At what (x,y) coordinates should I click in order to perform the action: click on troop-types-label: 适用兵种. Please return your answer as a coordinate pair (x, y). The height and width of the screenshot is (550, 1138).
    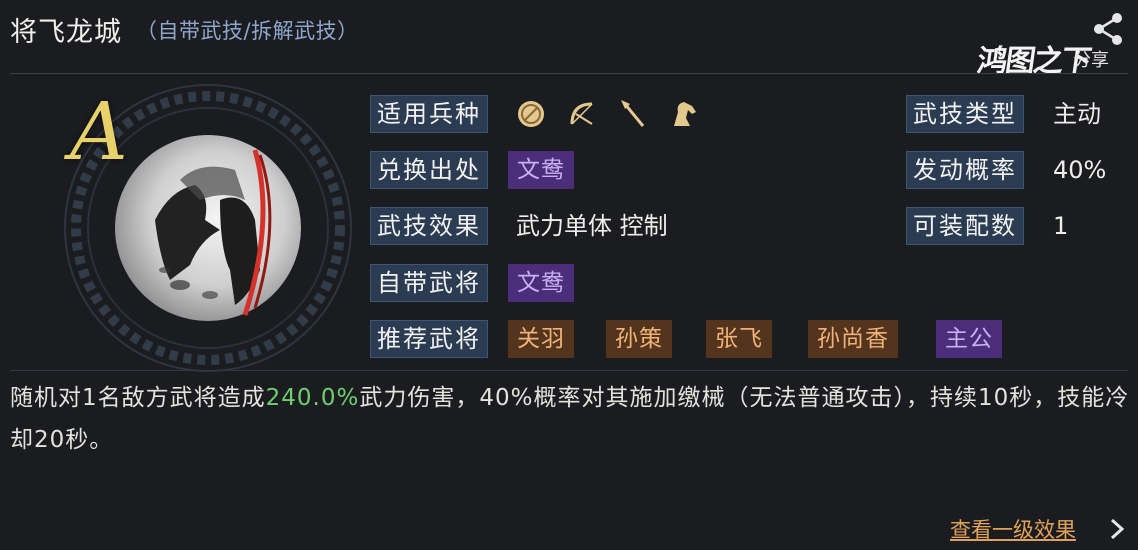
    Looking at the image, I should click on (429, 114).